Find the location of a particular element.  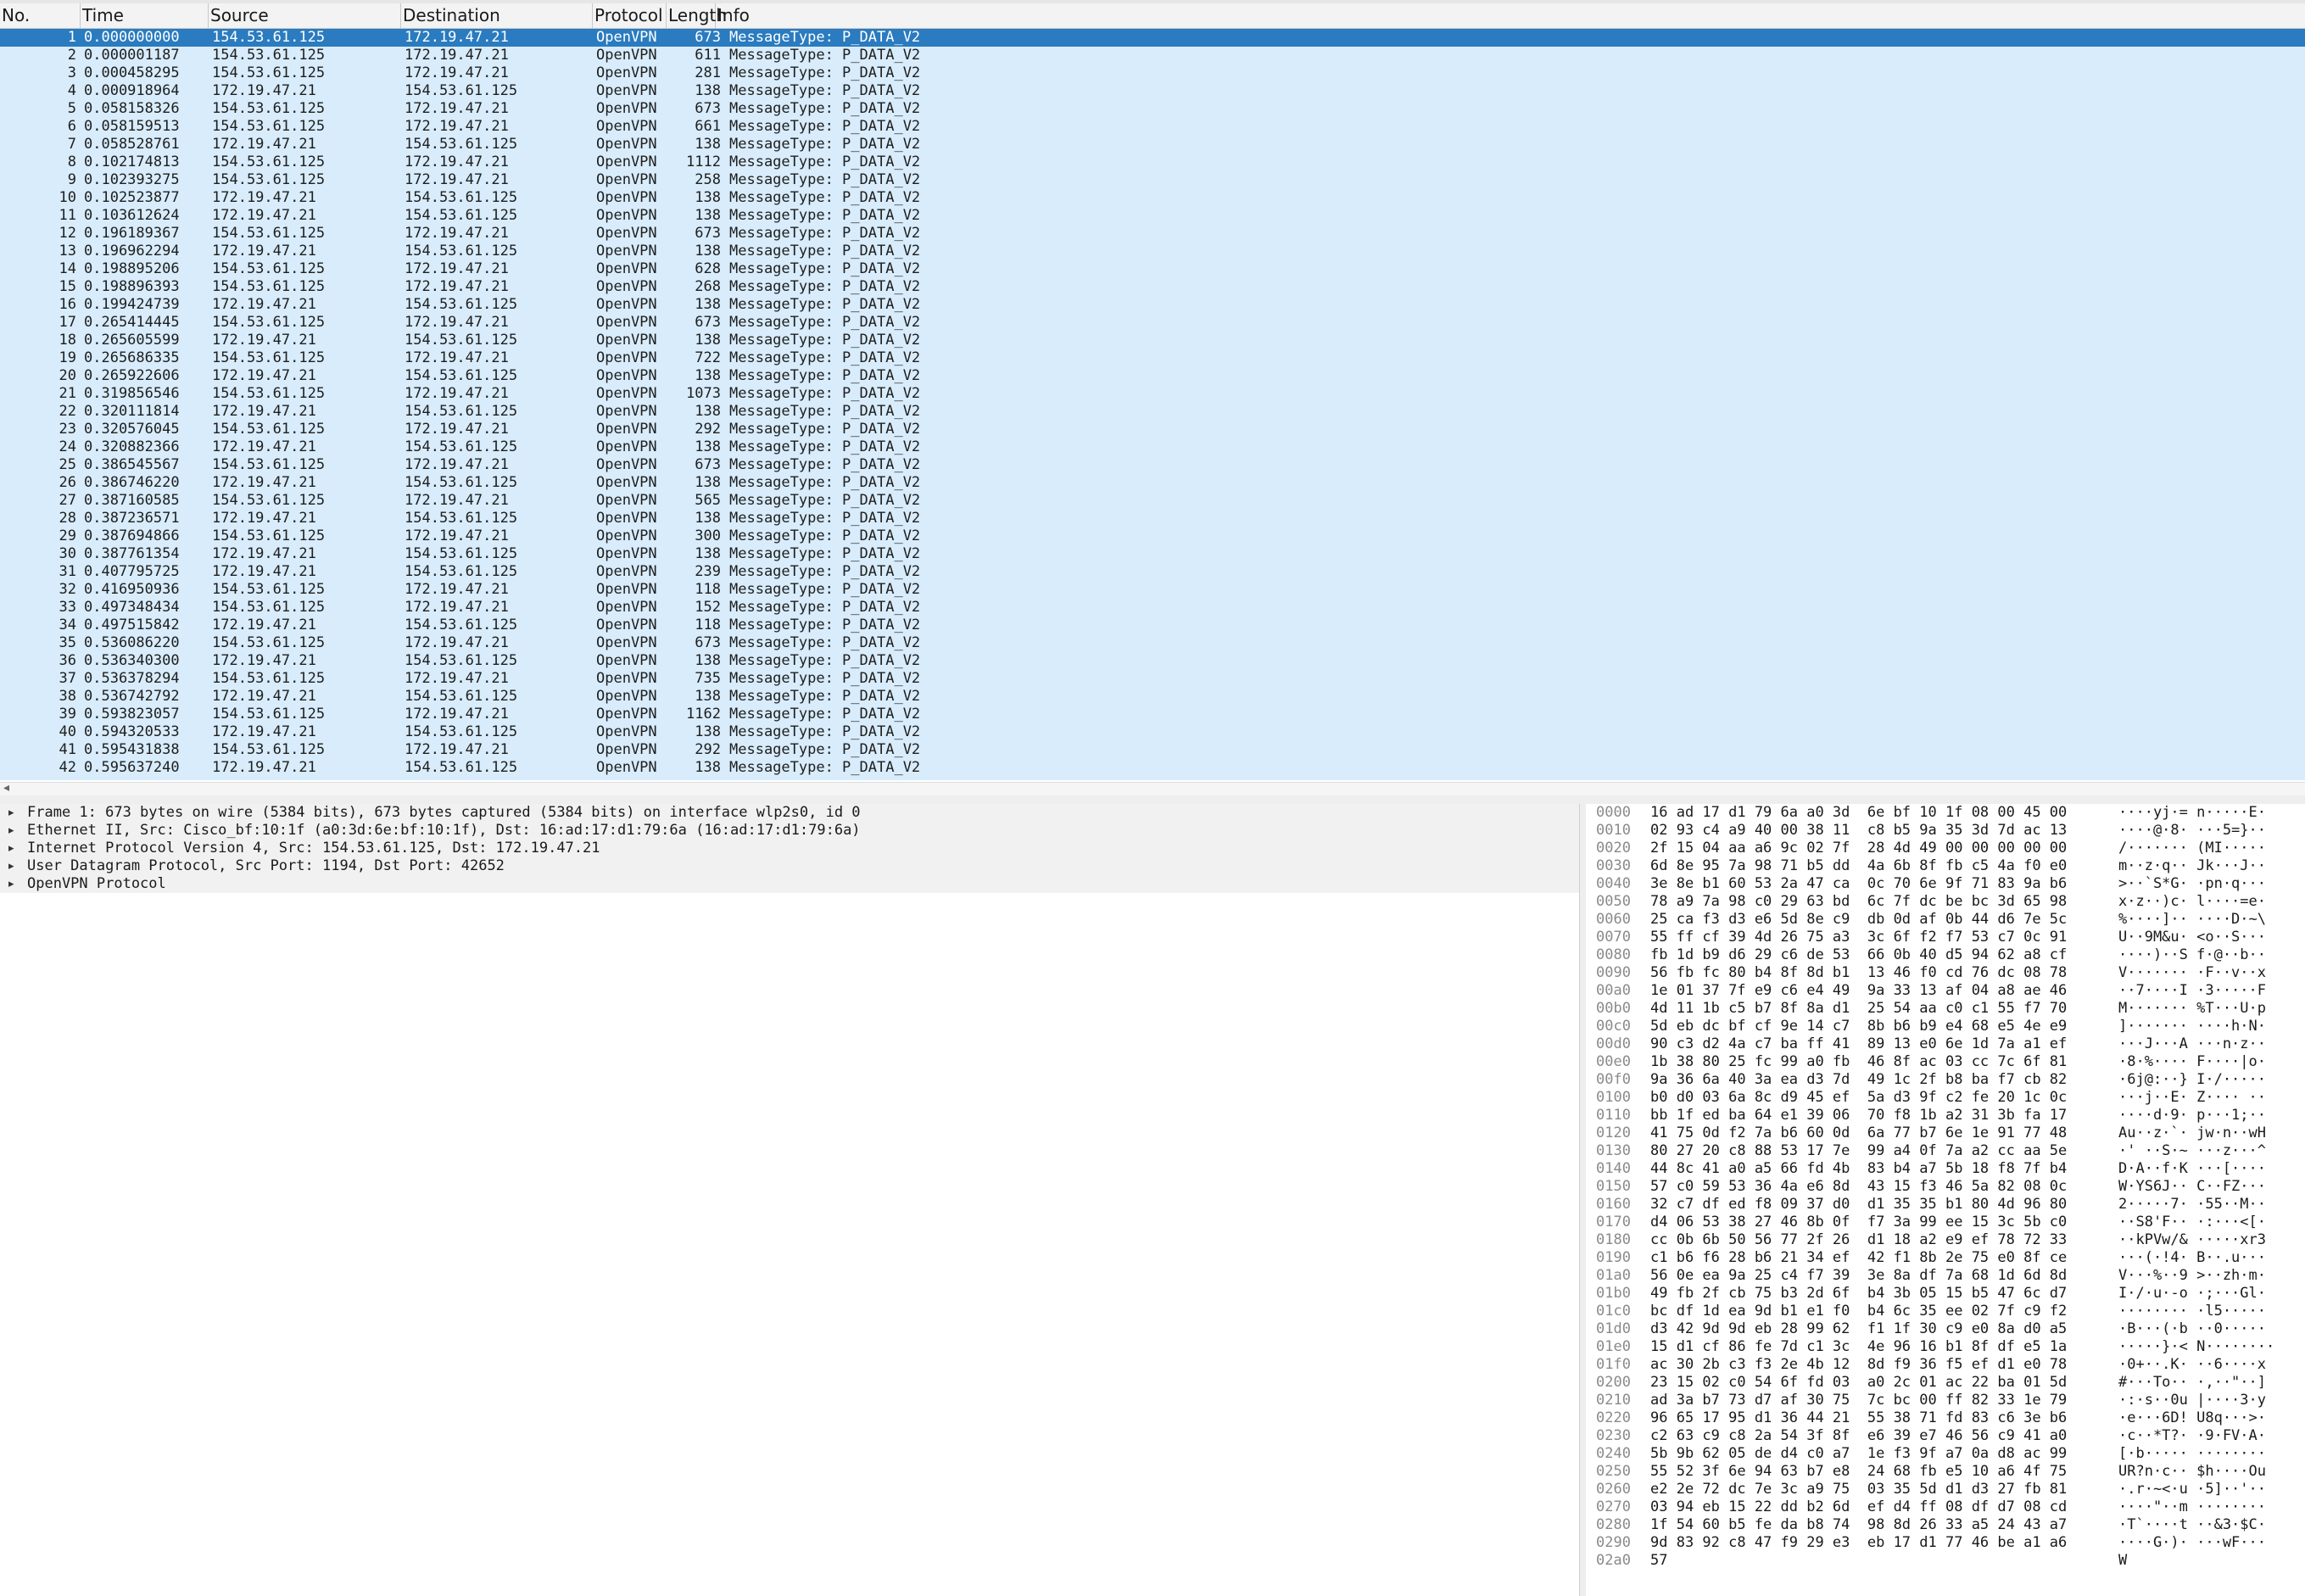

bytes-ascii: ·:·s··0u |····3·y is located at coordinates (2192, 1400).